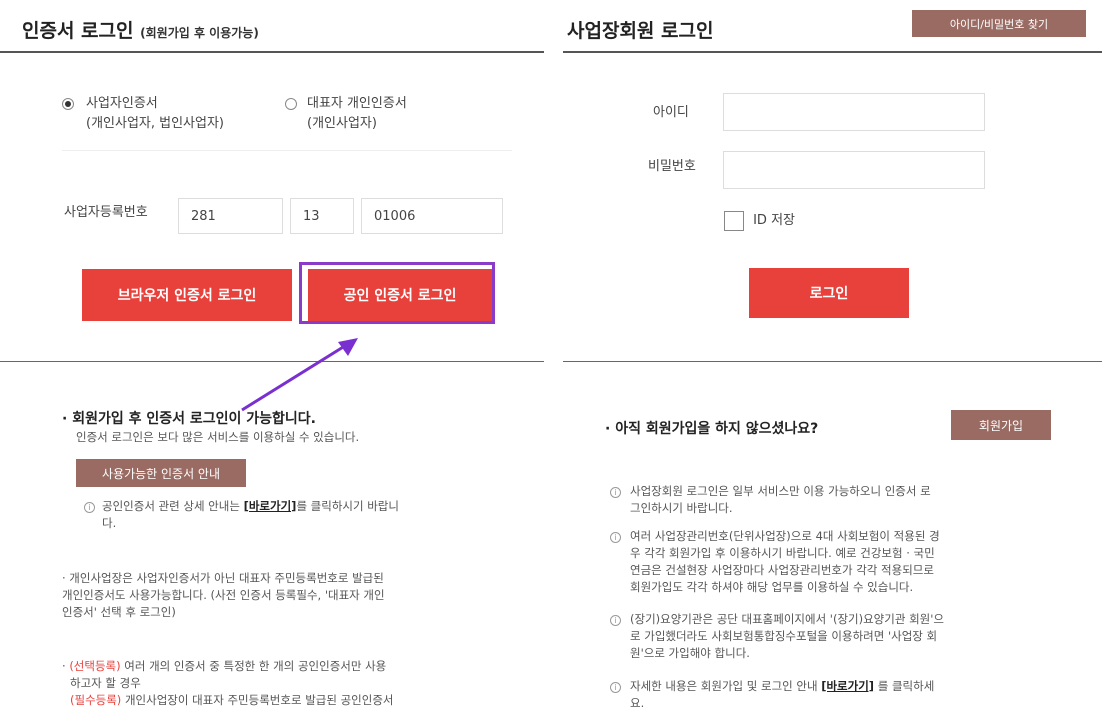  I want to click on cert-info-1-text: 공인인증서 관련 상세 안내는, so click(173, 506).